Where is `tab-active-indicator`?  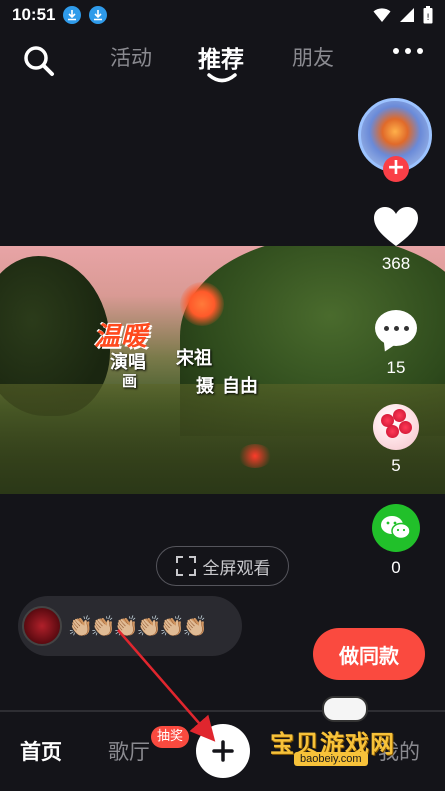 tab-active-indicator is located at coordinates (222, 78).